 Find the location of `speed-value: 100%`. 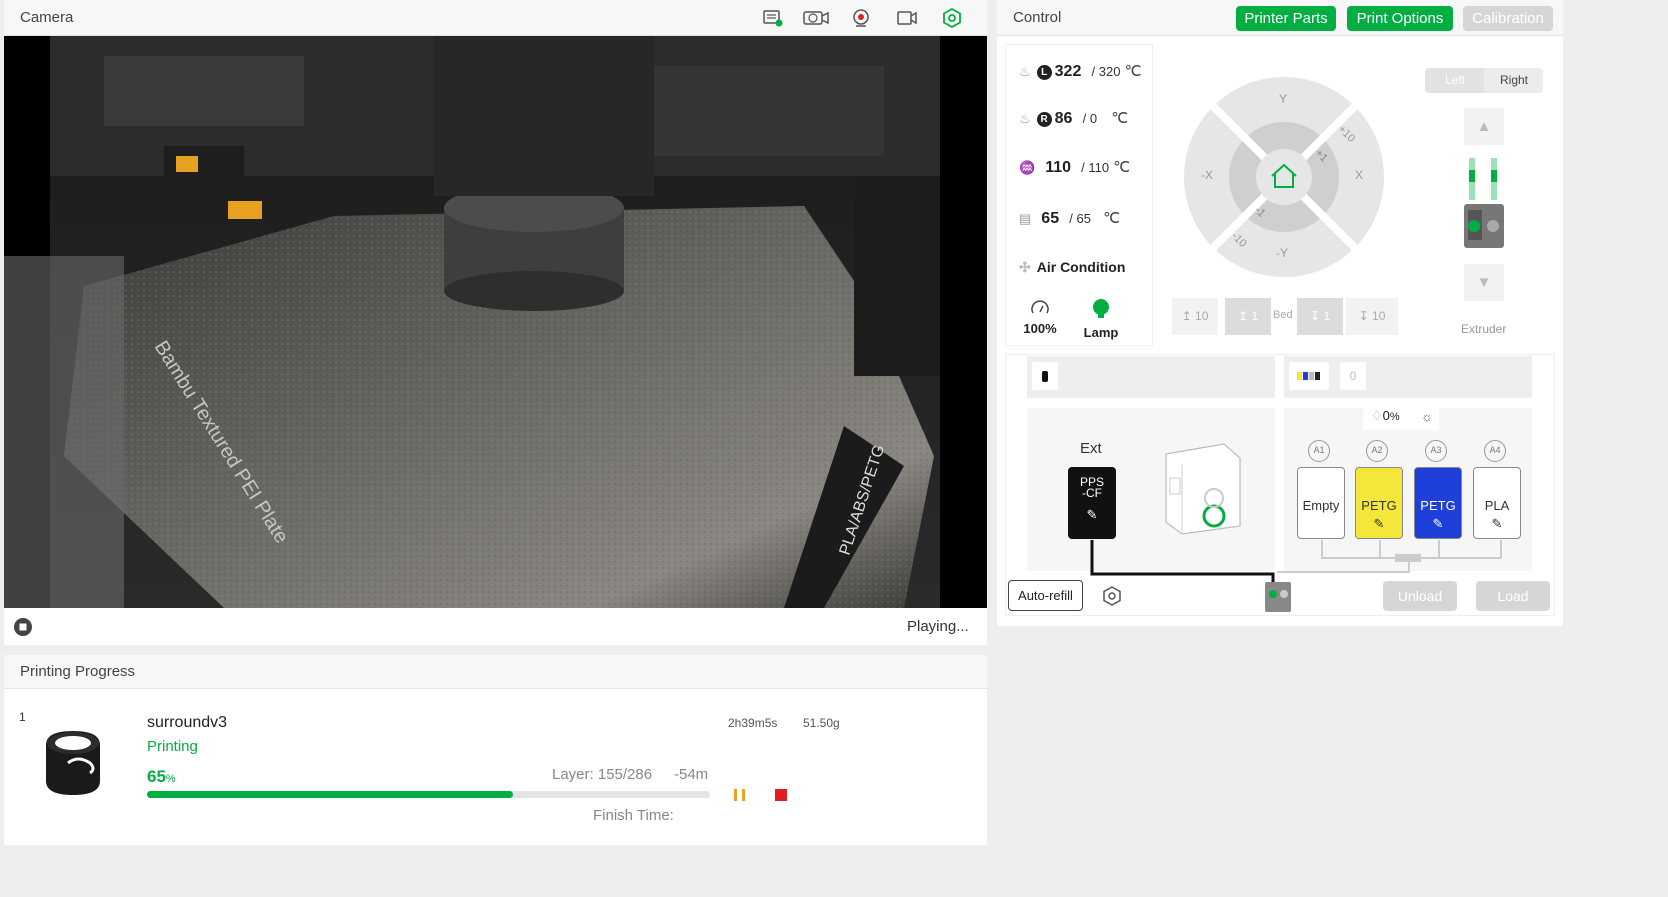

speed-value: 100% is located at coordinates (1040, 328).